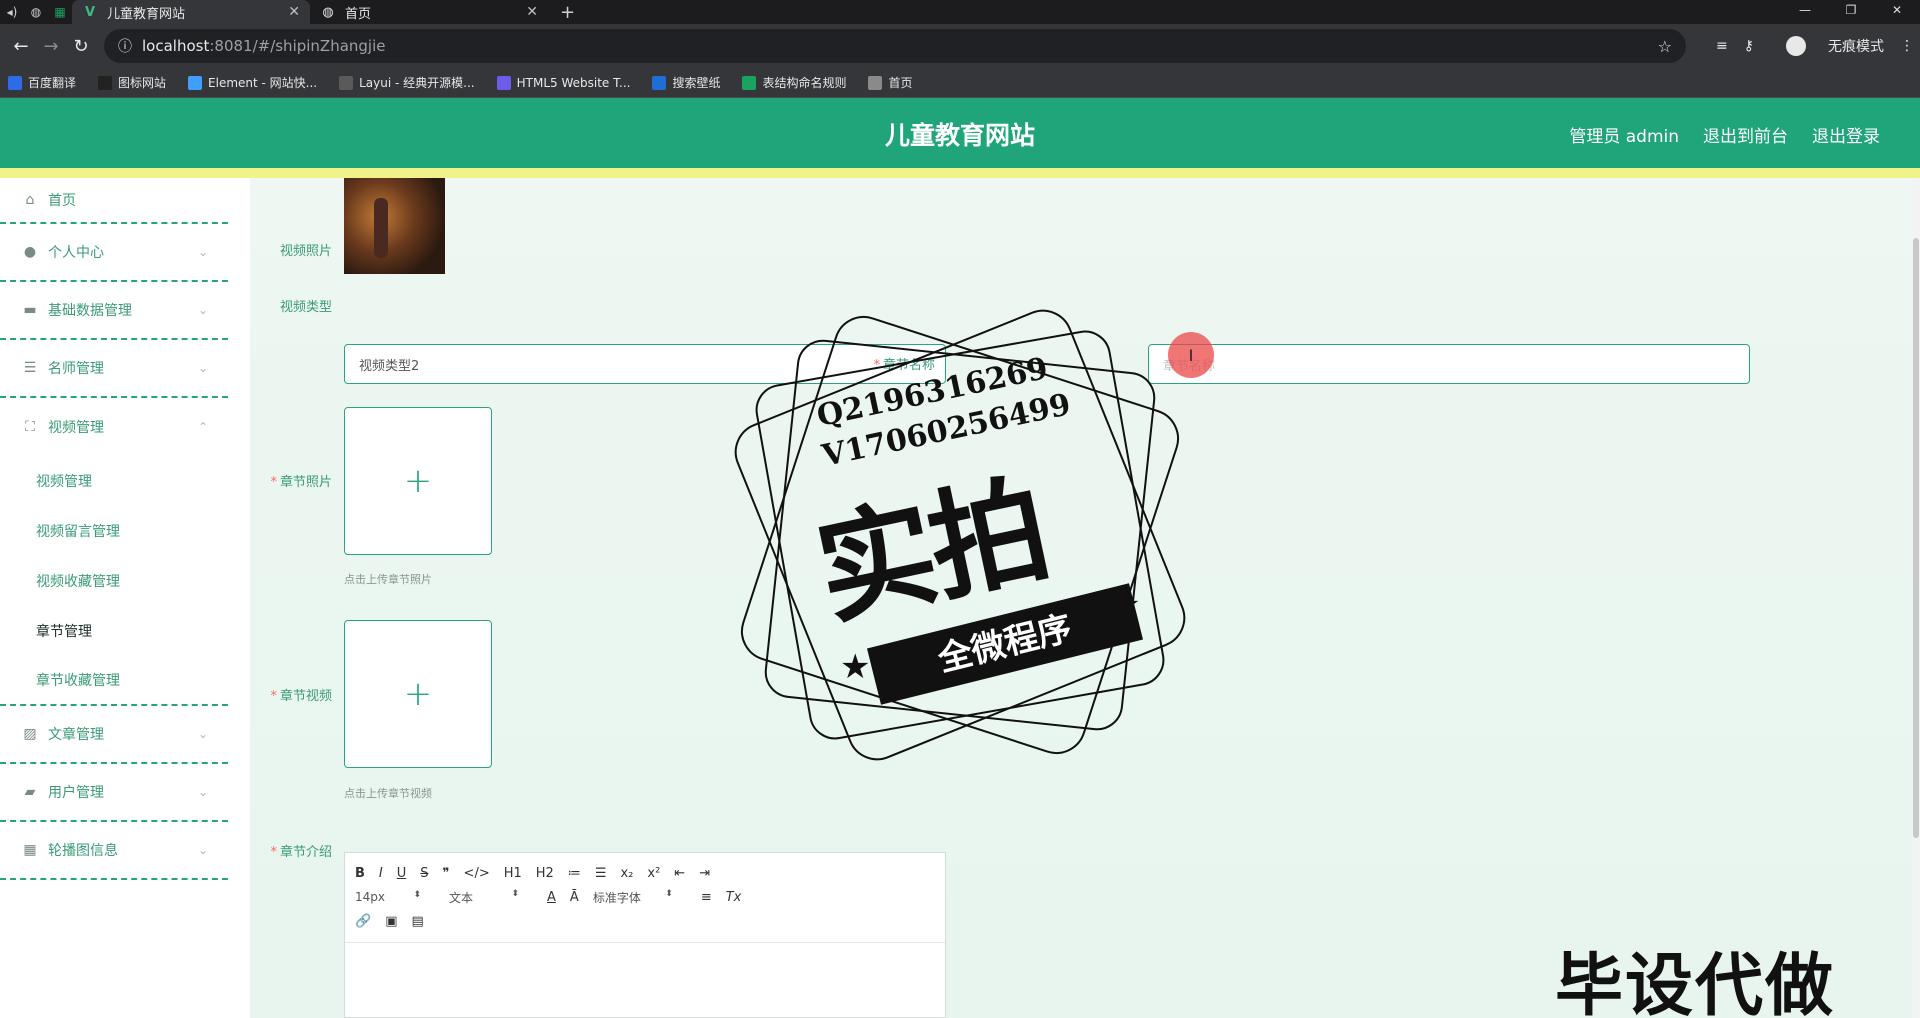 The width and height of the screenshot is (1920, 1018). I want to click on outdent-icon: ⇤, so click(679, 873).